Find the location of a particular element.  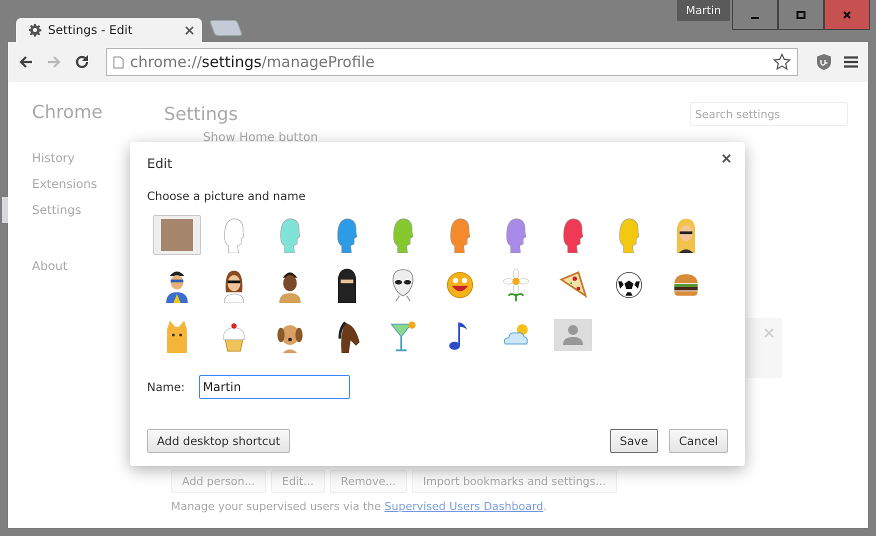

gear-icon is located at coordinates (35, 30).